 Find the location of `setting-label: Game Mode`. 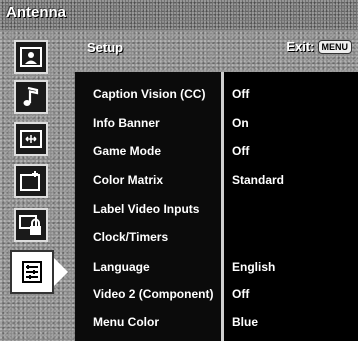

setting-label: Game Mode is located at coordinates (127, 151).